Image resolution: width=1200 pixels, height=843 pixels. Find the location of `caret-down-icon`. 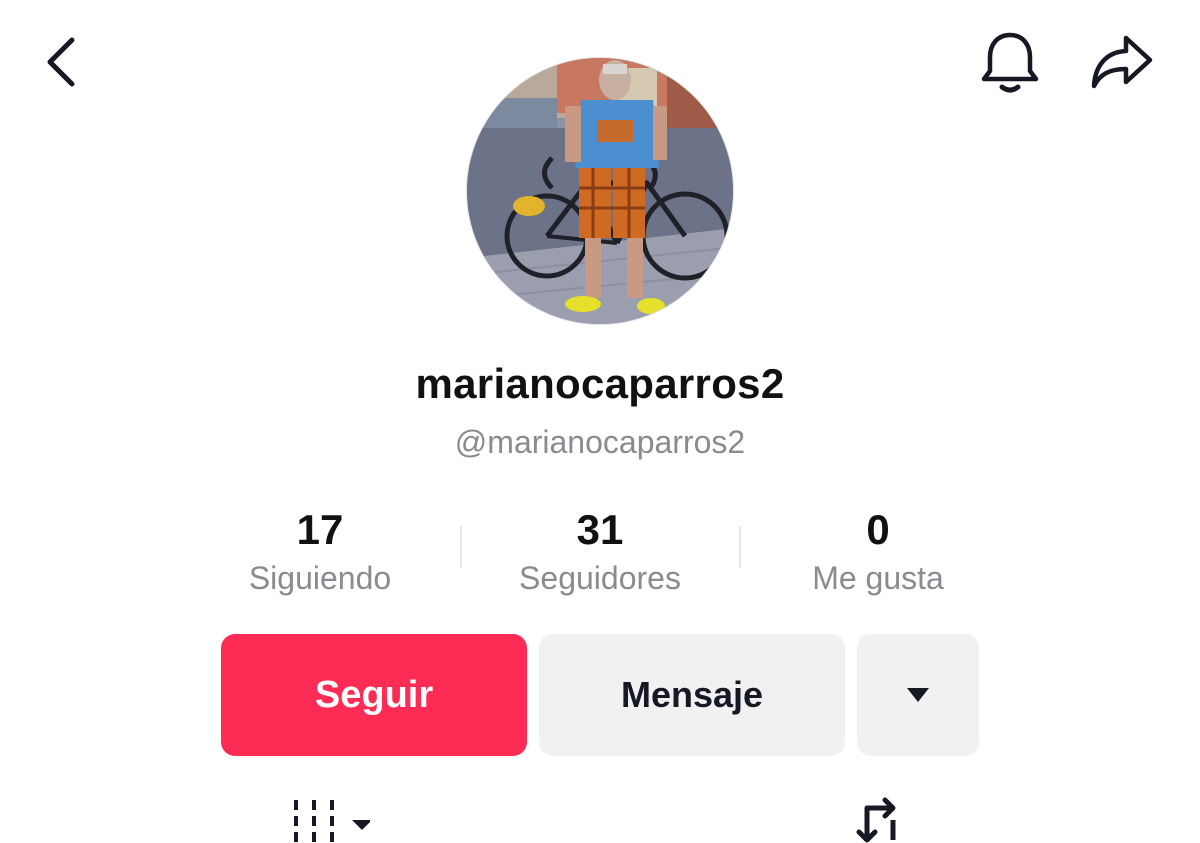

caret-down-icon is located at coordinates (918, 695).